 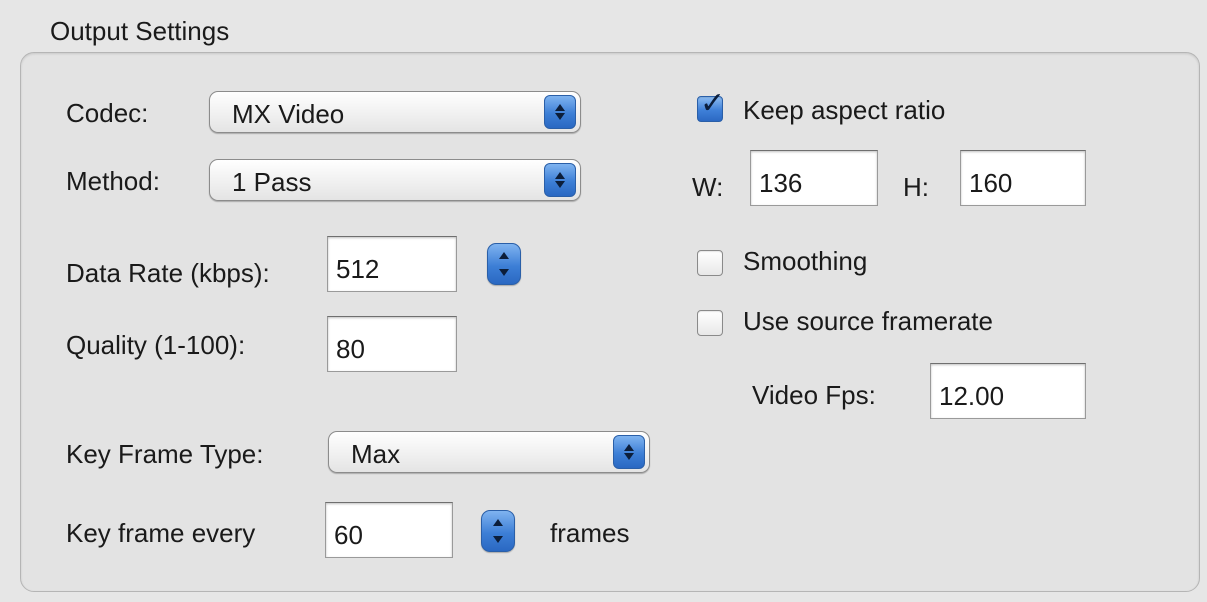 I want to click on checkmark-icon: ✓, so click(x=713, y=103).